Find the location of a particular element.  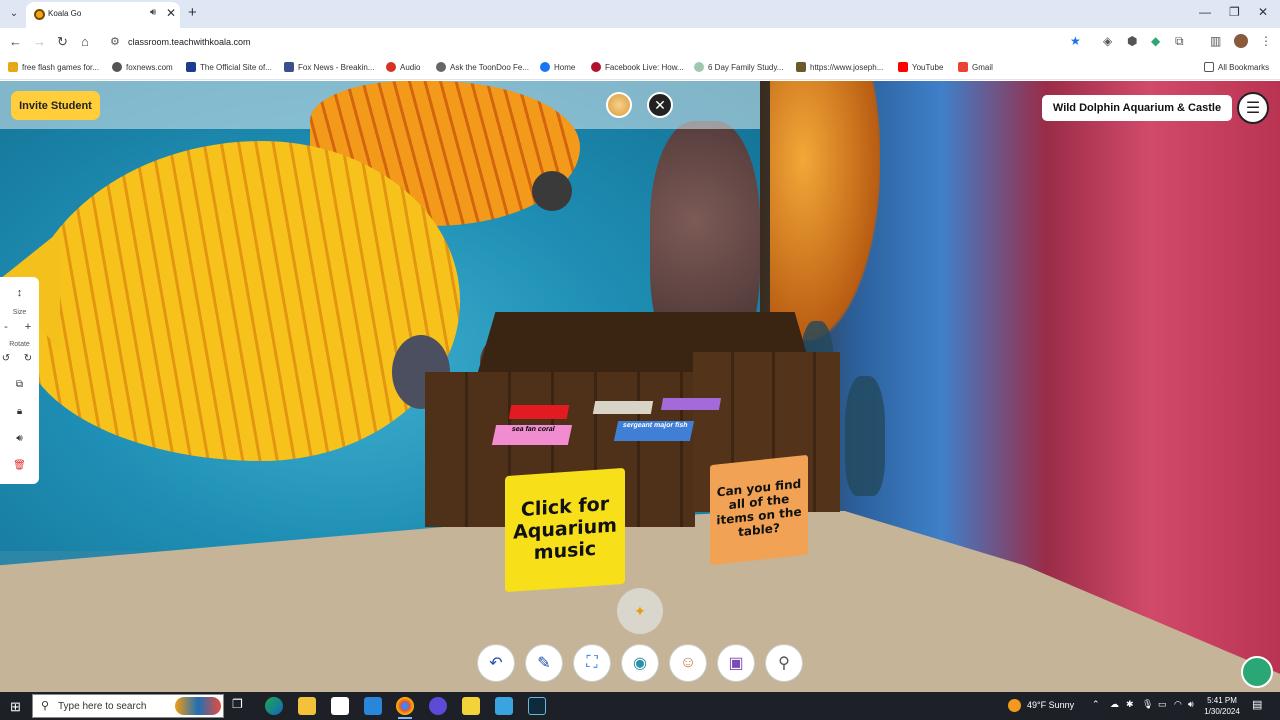

pencil-icon: ✎ is located at coordinates (544, 663).